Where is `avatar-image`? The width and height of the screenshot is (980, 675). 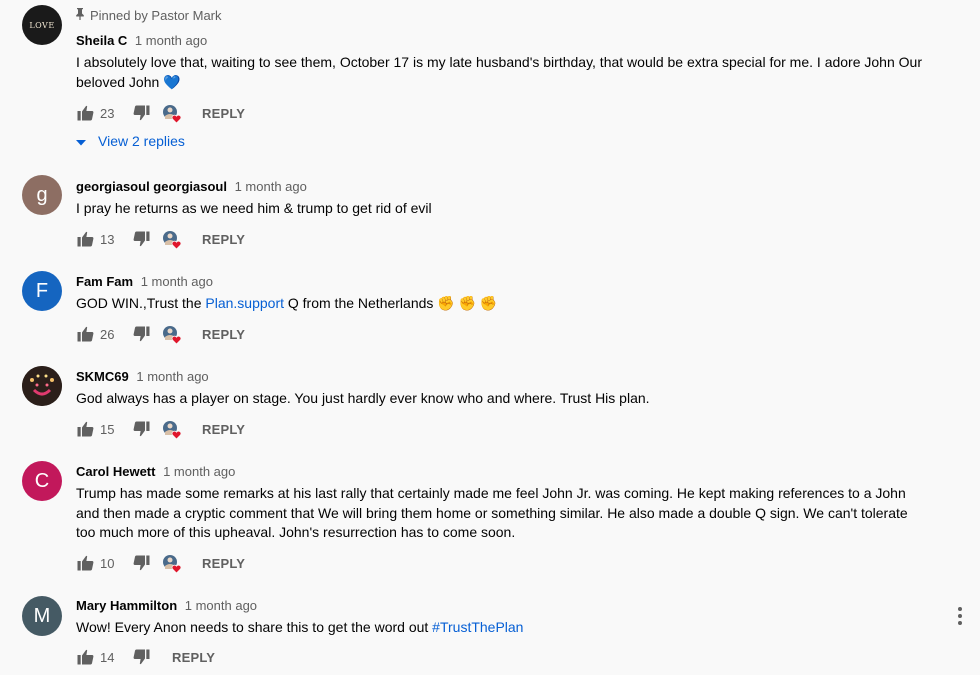
avatar-image is located at coordinates (42, 386).